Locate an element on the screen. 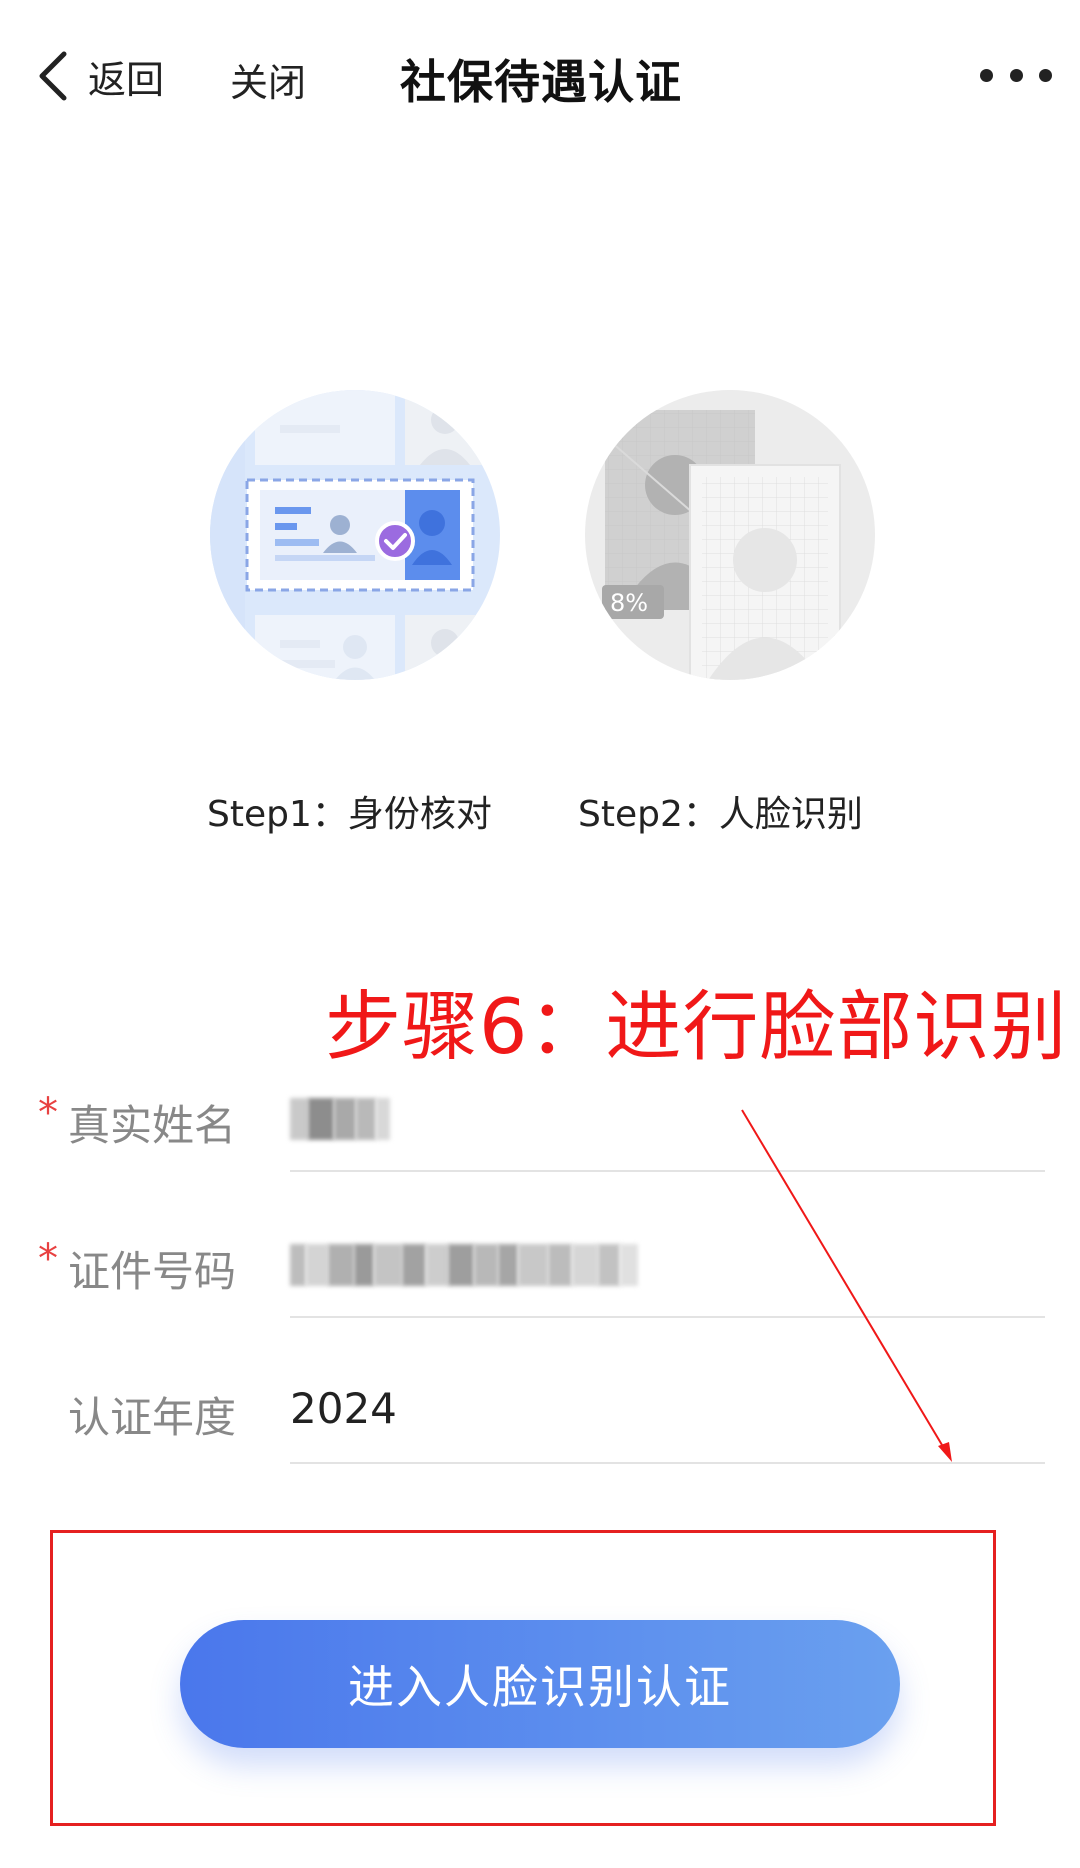 The image size is (1080, 1868). year-value: 2024 is located at coordinates (343, 1408).